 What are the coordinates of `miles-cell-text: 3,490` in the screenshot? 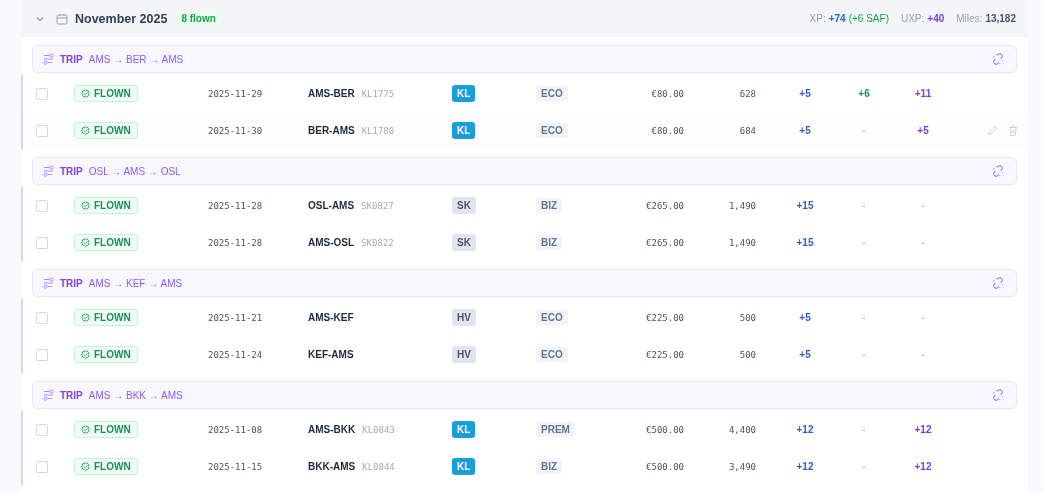 It's located at (741, 466).